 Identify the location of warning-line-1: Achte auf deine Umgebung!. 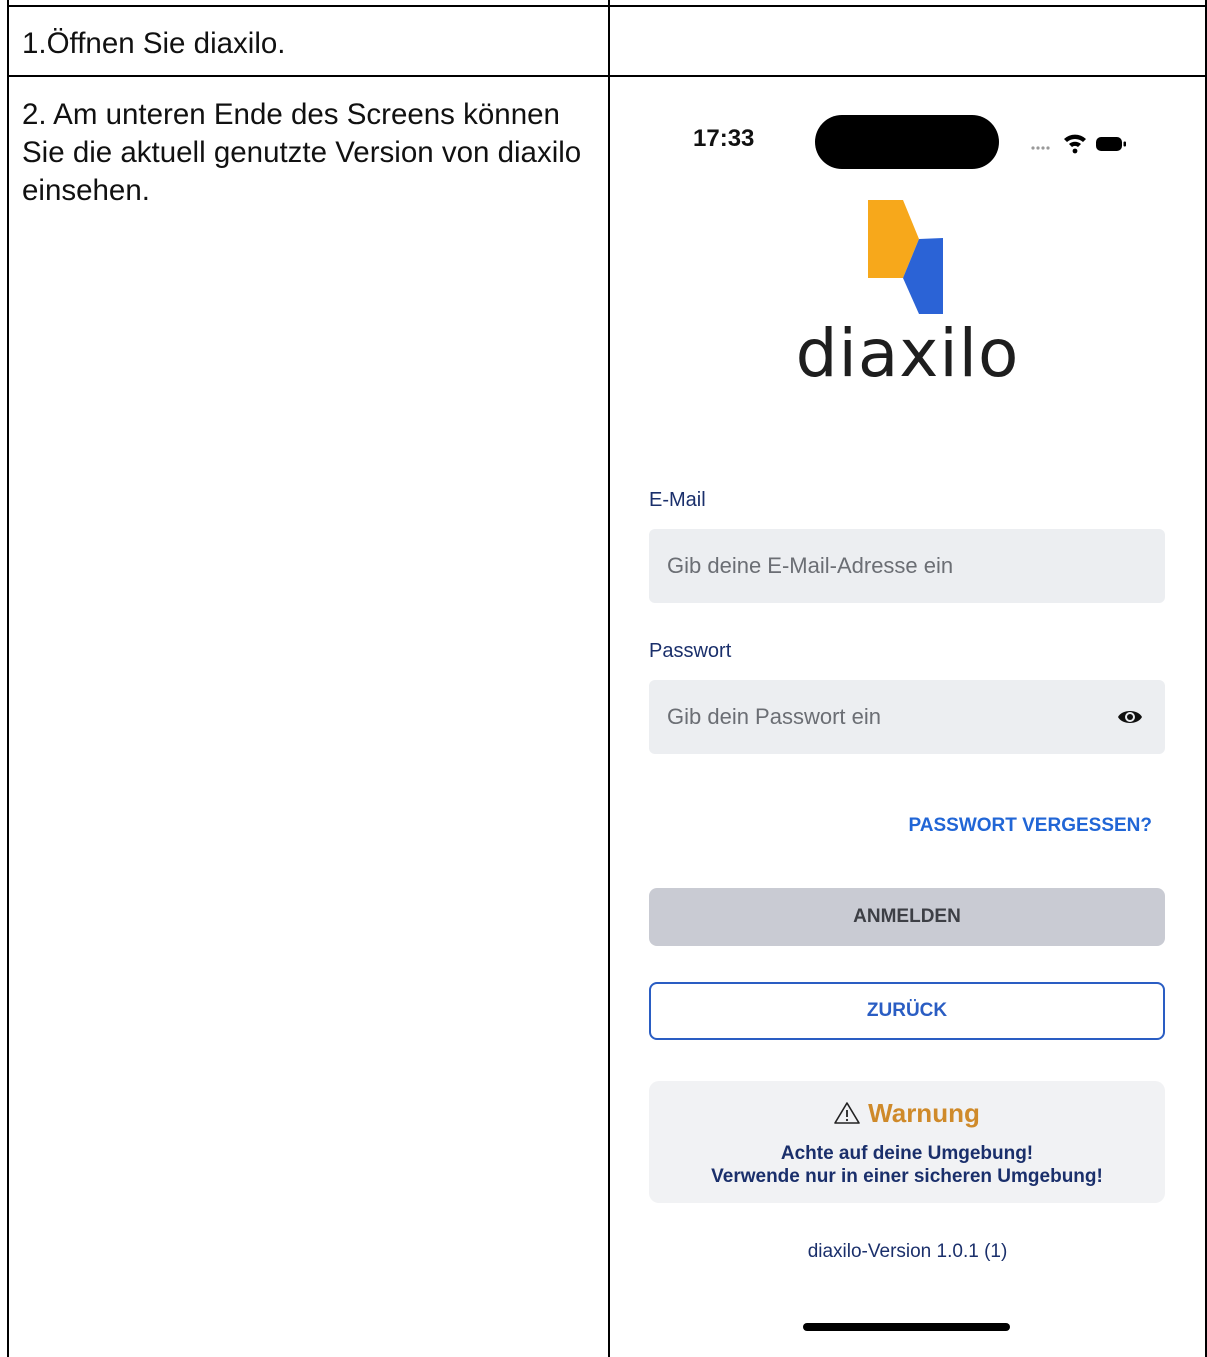
(907, 1153).